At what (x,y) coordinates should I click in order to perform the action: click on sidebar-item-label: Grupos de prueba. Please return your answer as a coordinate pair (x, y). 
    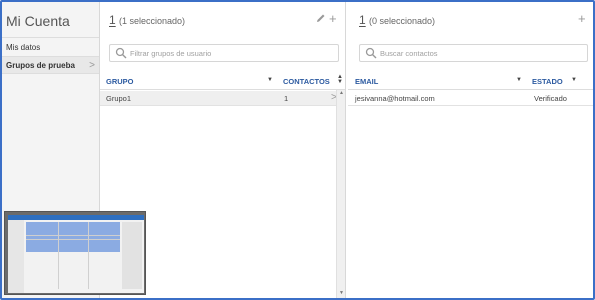
    Looking at the image, I should click on (40, 65).